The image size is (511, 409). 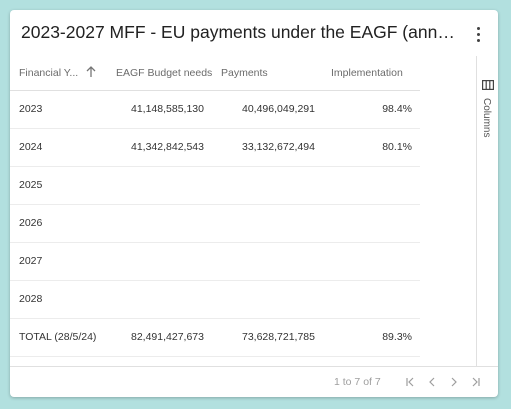 What do you see at coordinates (31, 109) in the screenshot?
I see `cell-financial-year: 2023` at bounding box center [31, 109].